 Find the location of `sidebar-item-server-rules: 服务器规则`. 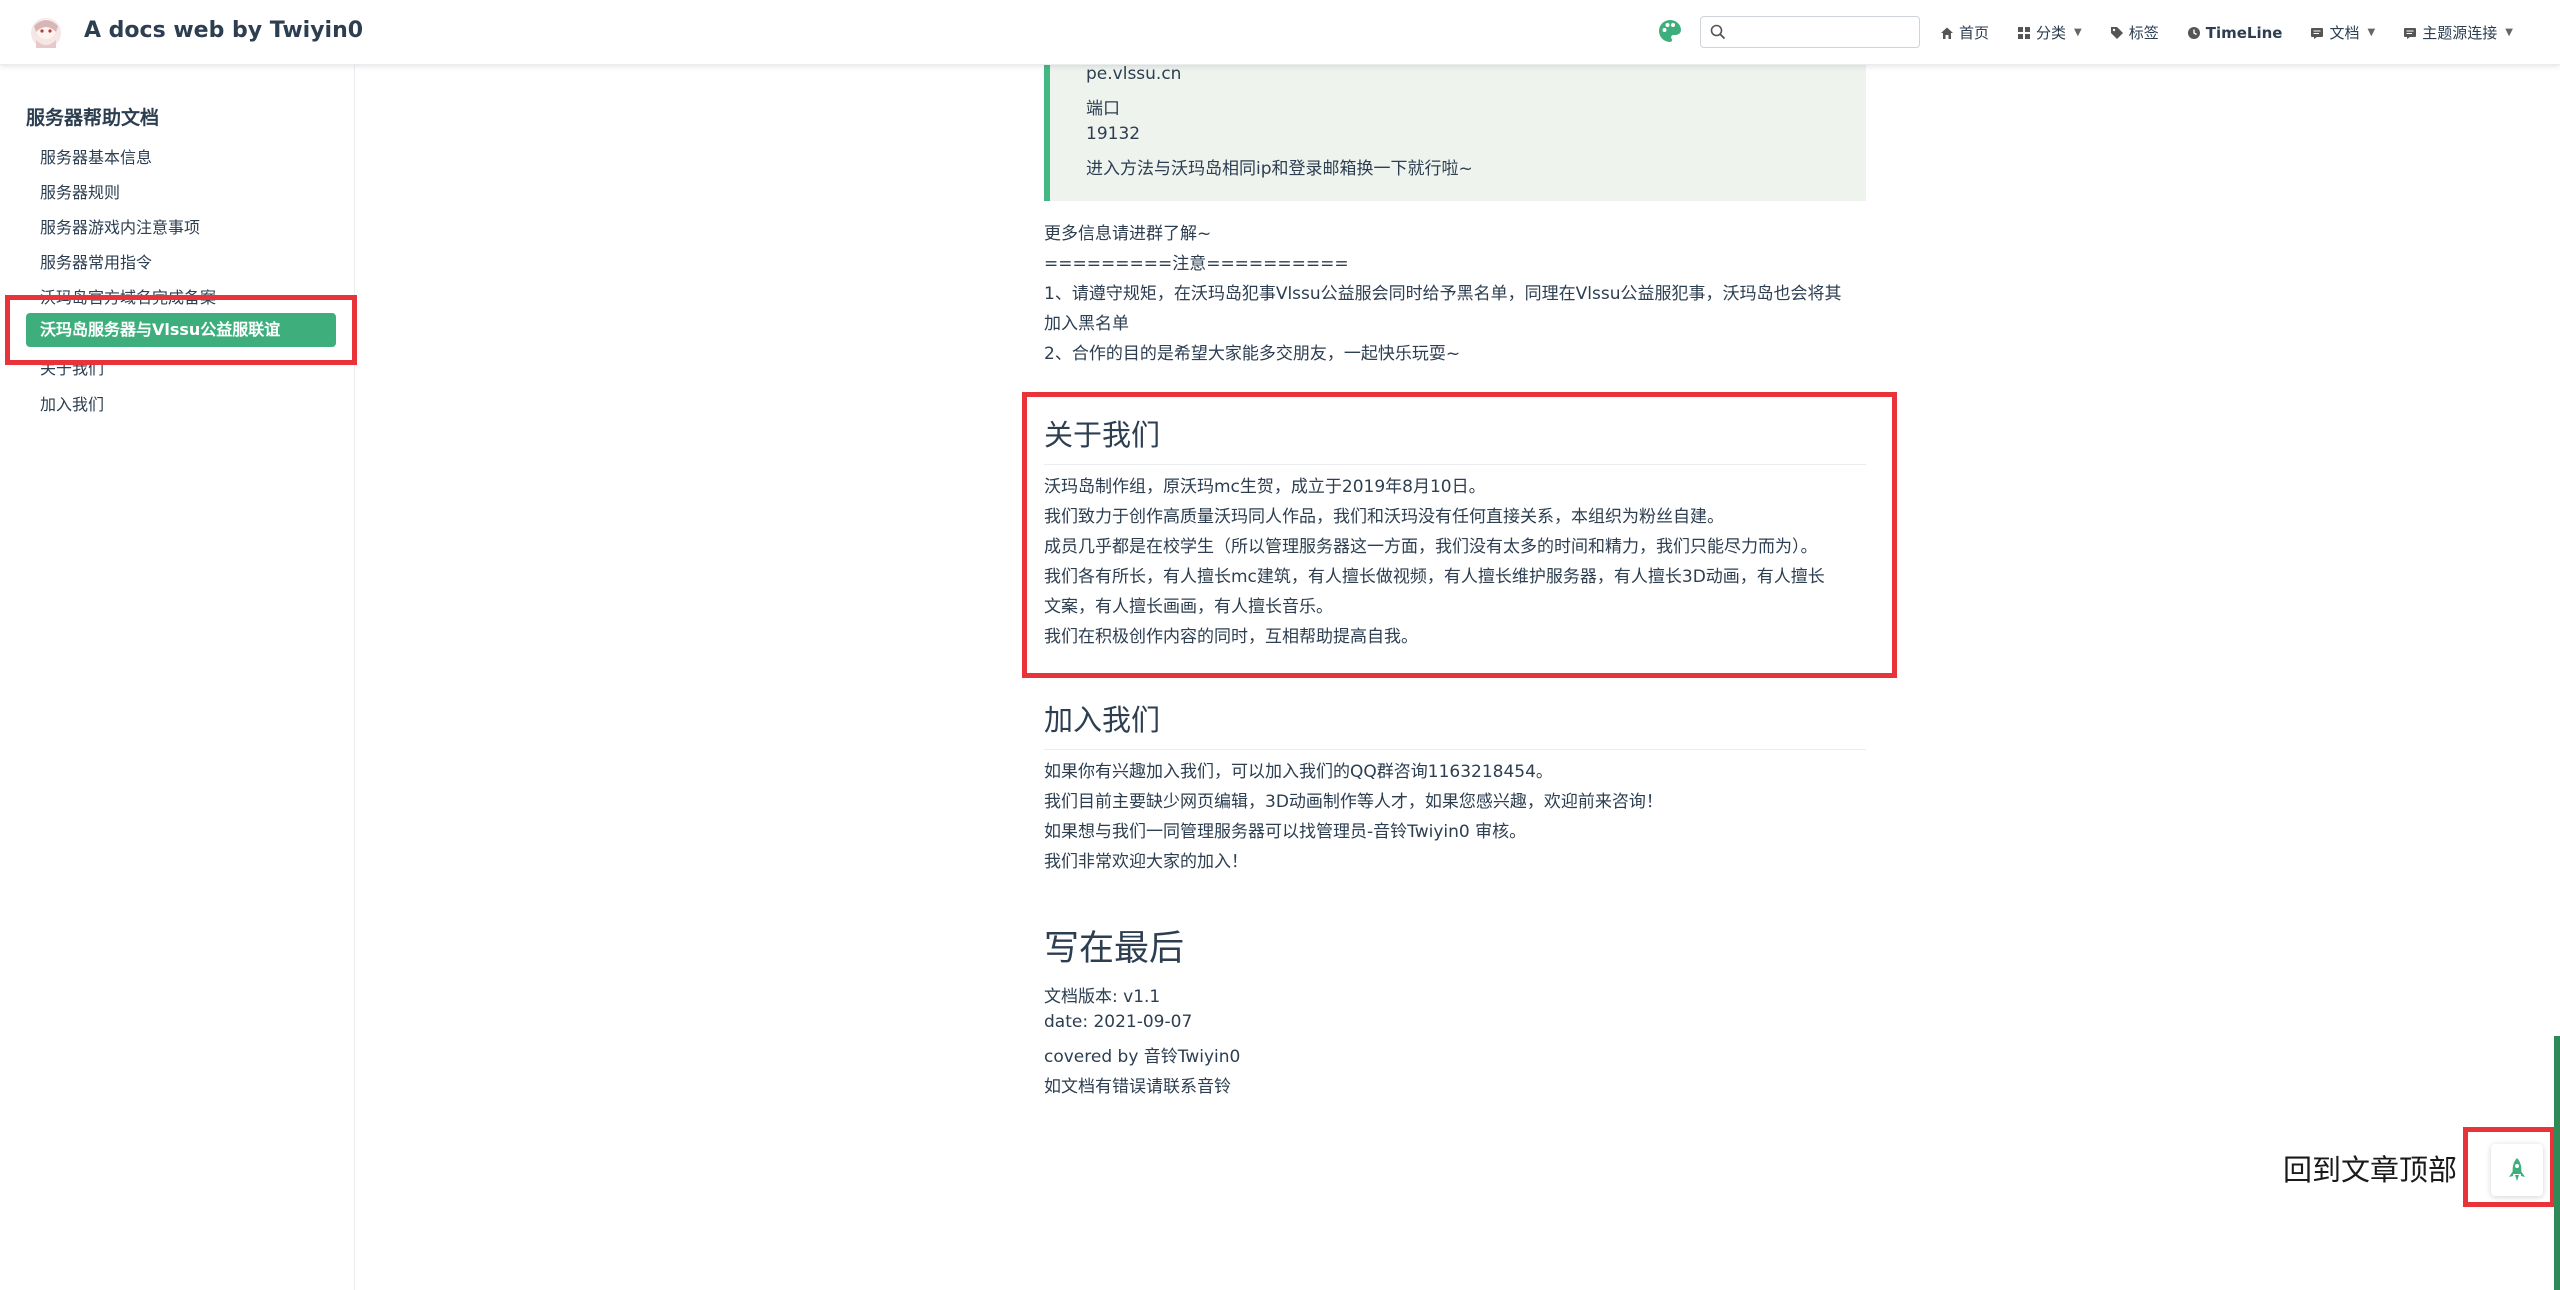

sidebar-item-server-rules: 服务器规则 is located at coordinates (80, 191).